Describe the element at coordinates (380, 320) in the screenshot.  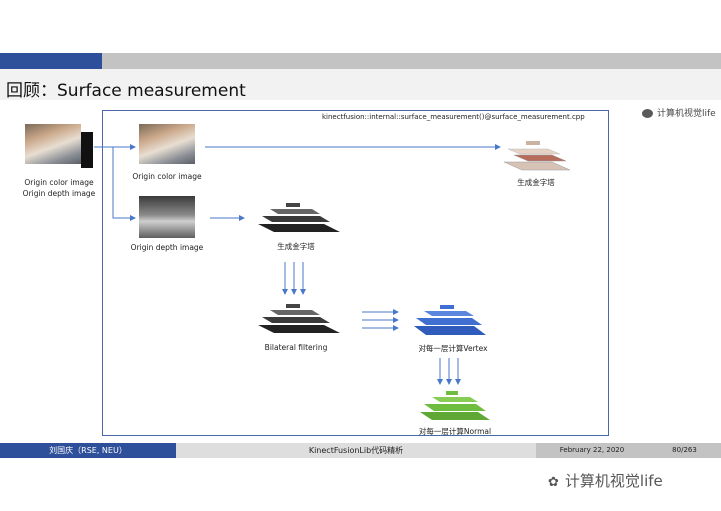
I see `arrows-to-vertex` at that location.